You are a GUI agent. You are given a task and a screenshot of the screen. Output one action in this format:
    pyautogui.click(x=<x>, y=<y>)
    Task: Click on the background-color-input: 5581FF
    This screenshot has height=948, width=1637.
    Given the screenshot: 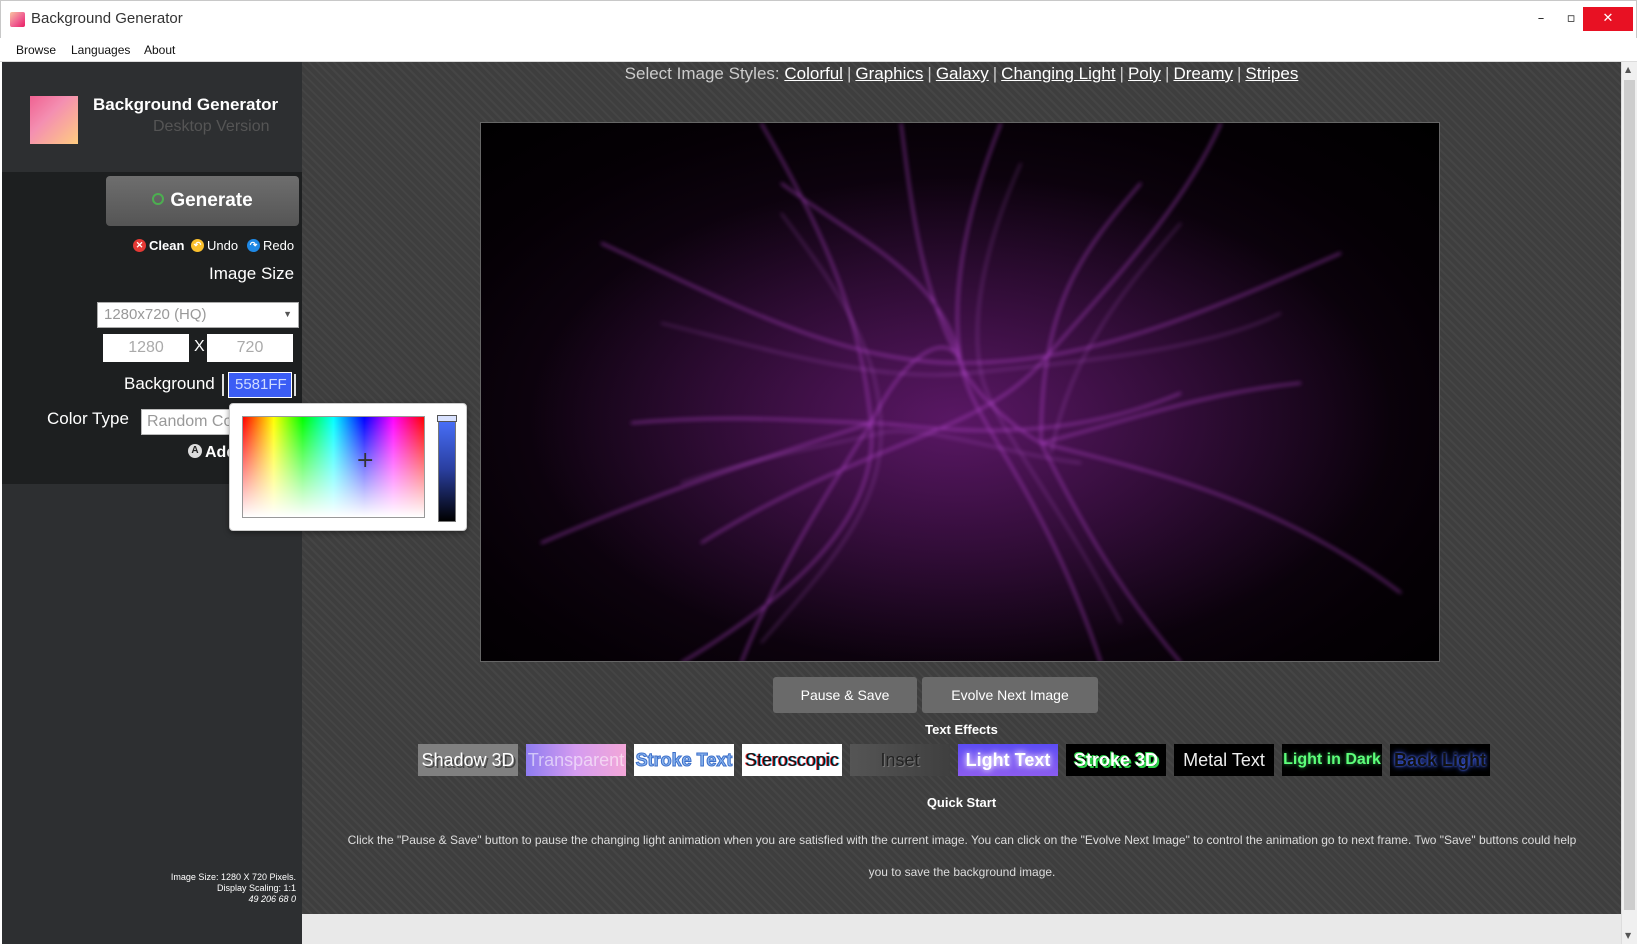 What is the action you would take?
    pyautogui.click(x=260, y=385)
    